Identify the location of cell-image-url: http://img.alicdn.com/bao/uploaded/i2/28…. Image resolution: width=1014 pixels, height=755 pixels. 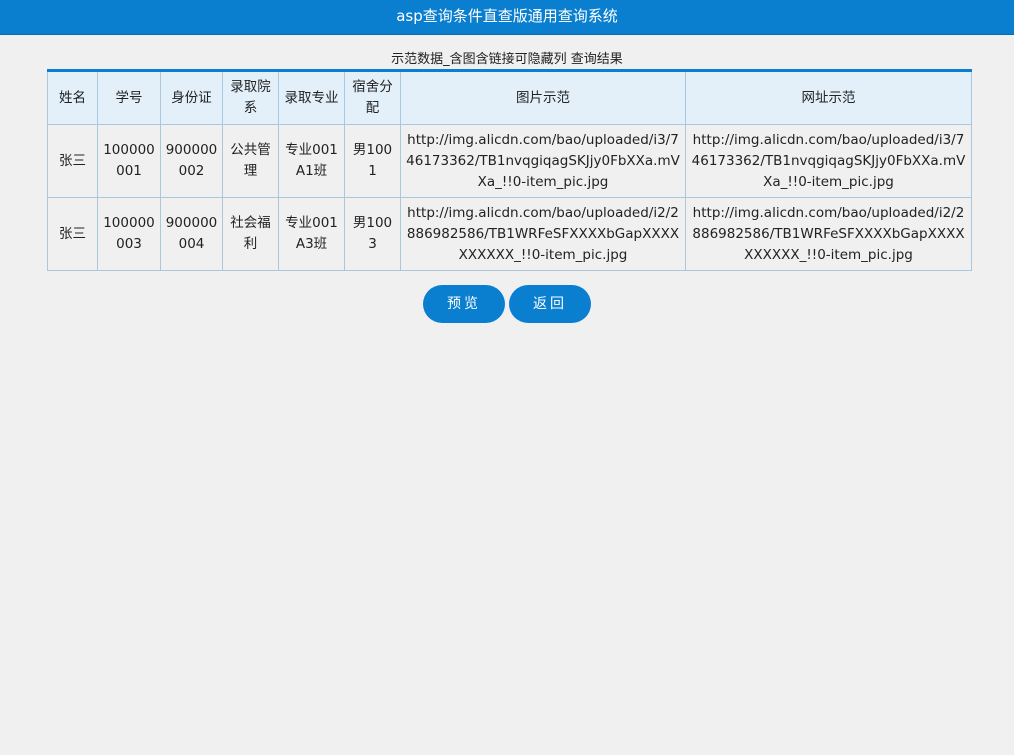
(543, 234).